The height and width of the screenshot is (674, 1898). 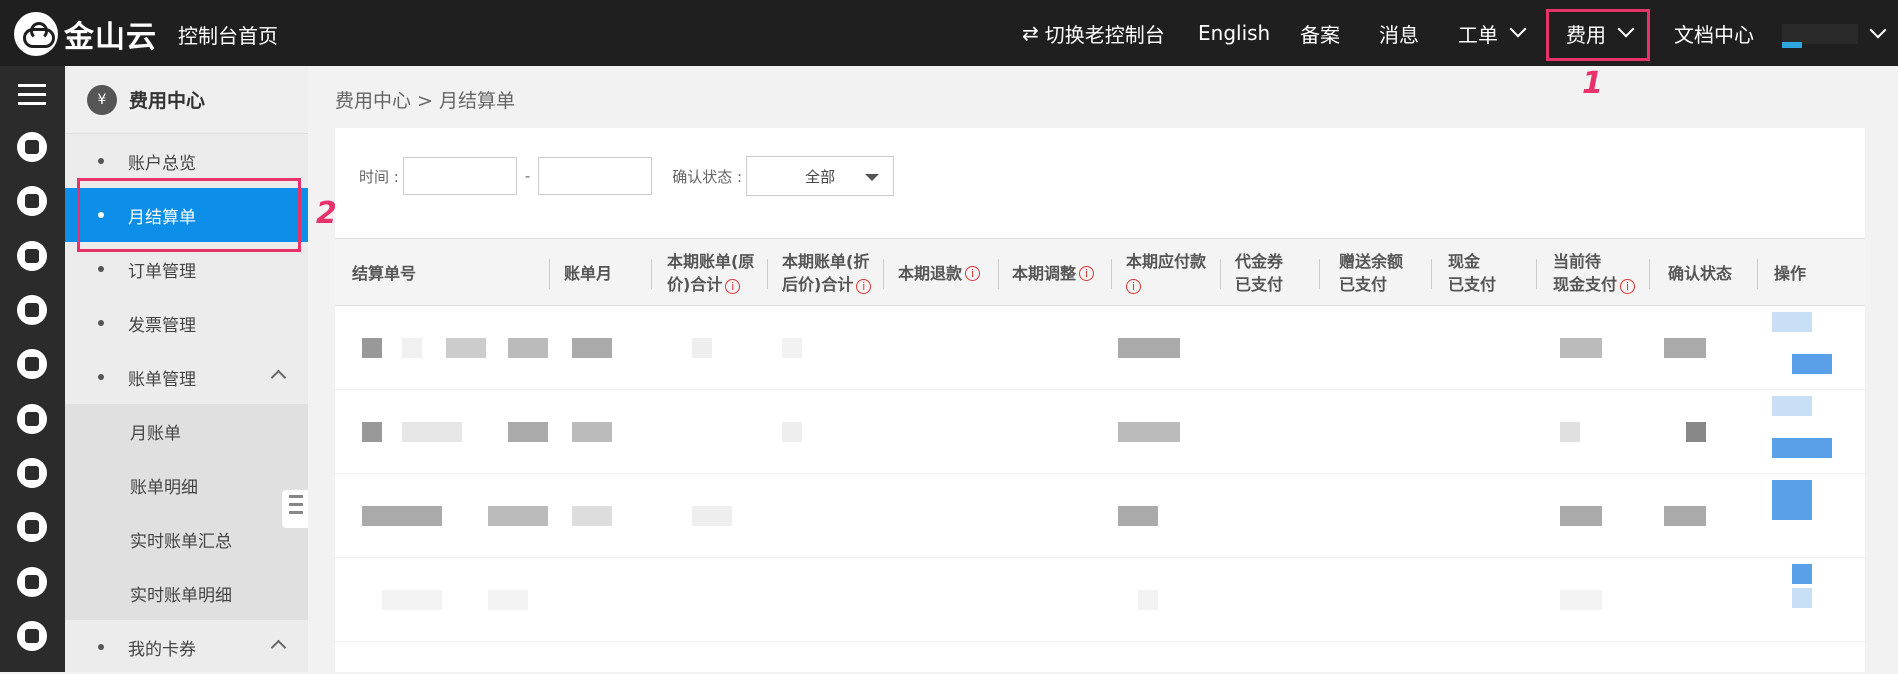 I want to click on status-select: 全部, so click(x=820, y=176).